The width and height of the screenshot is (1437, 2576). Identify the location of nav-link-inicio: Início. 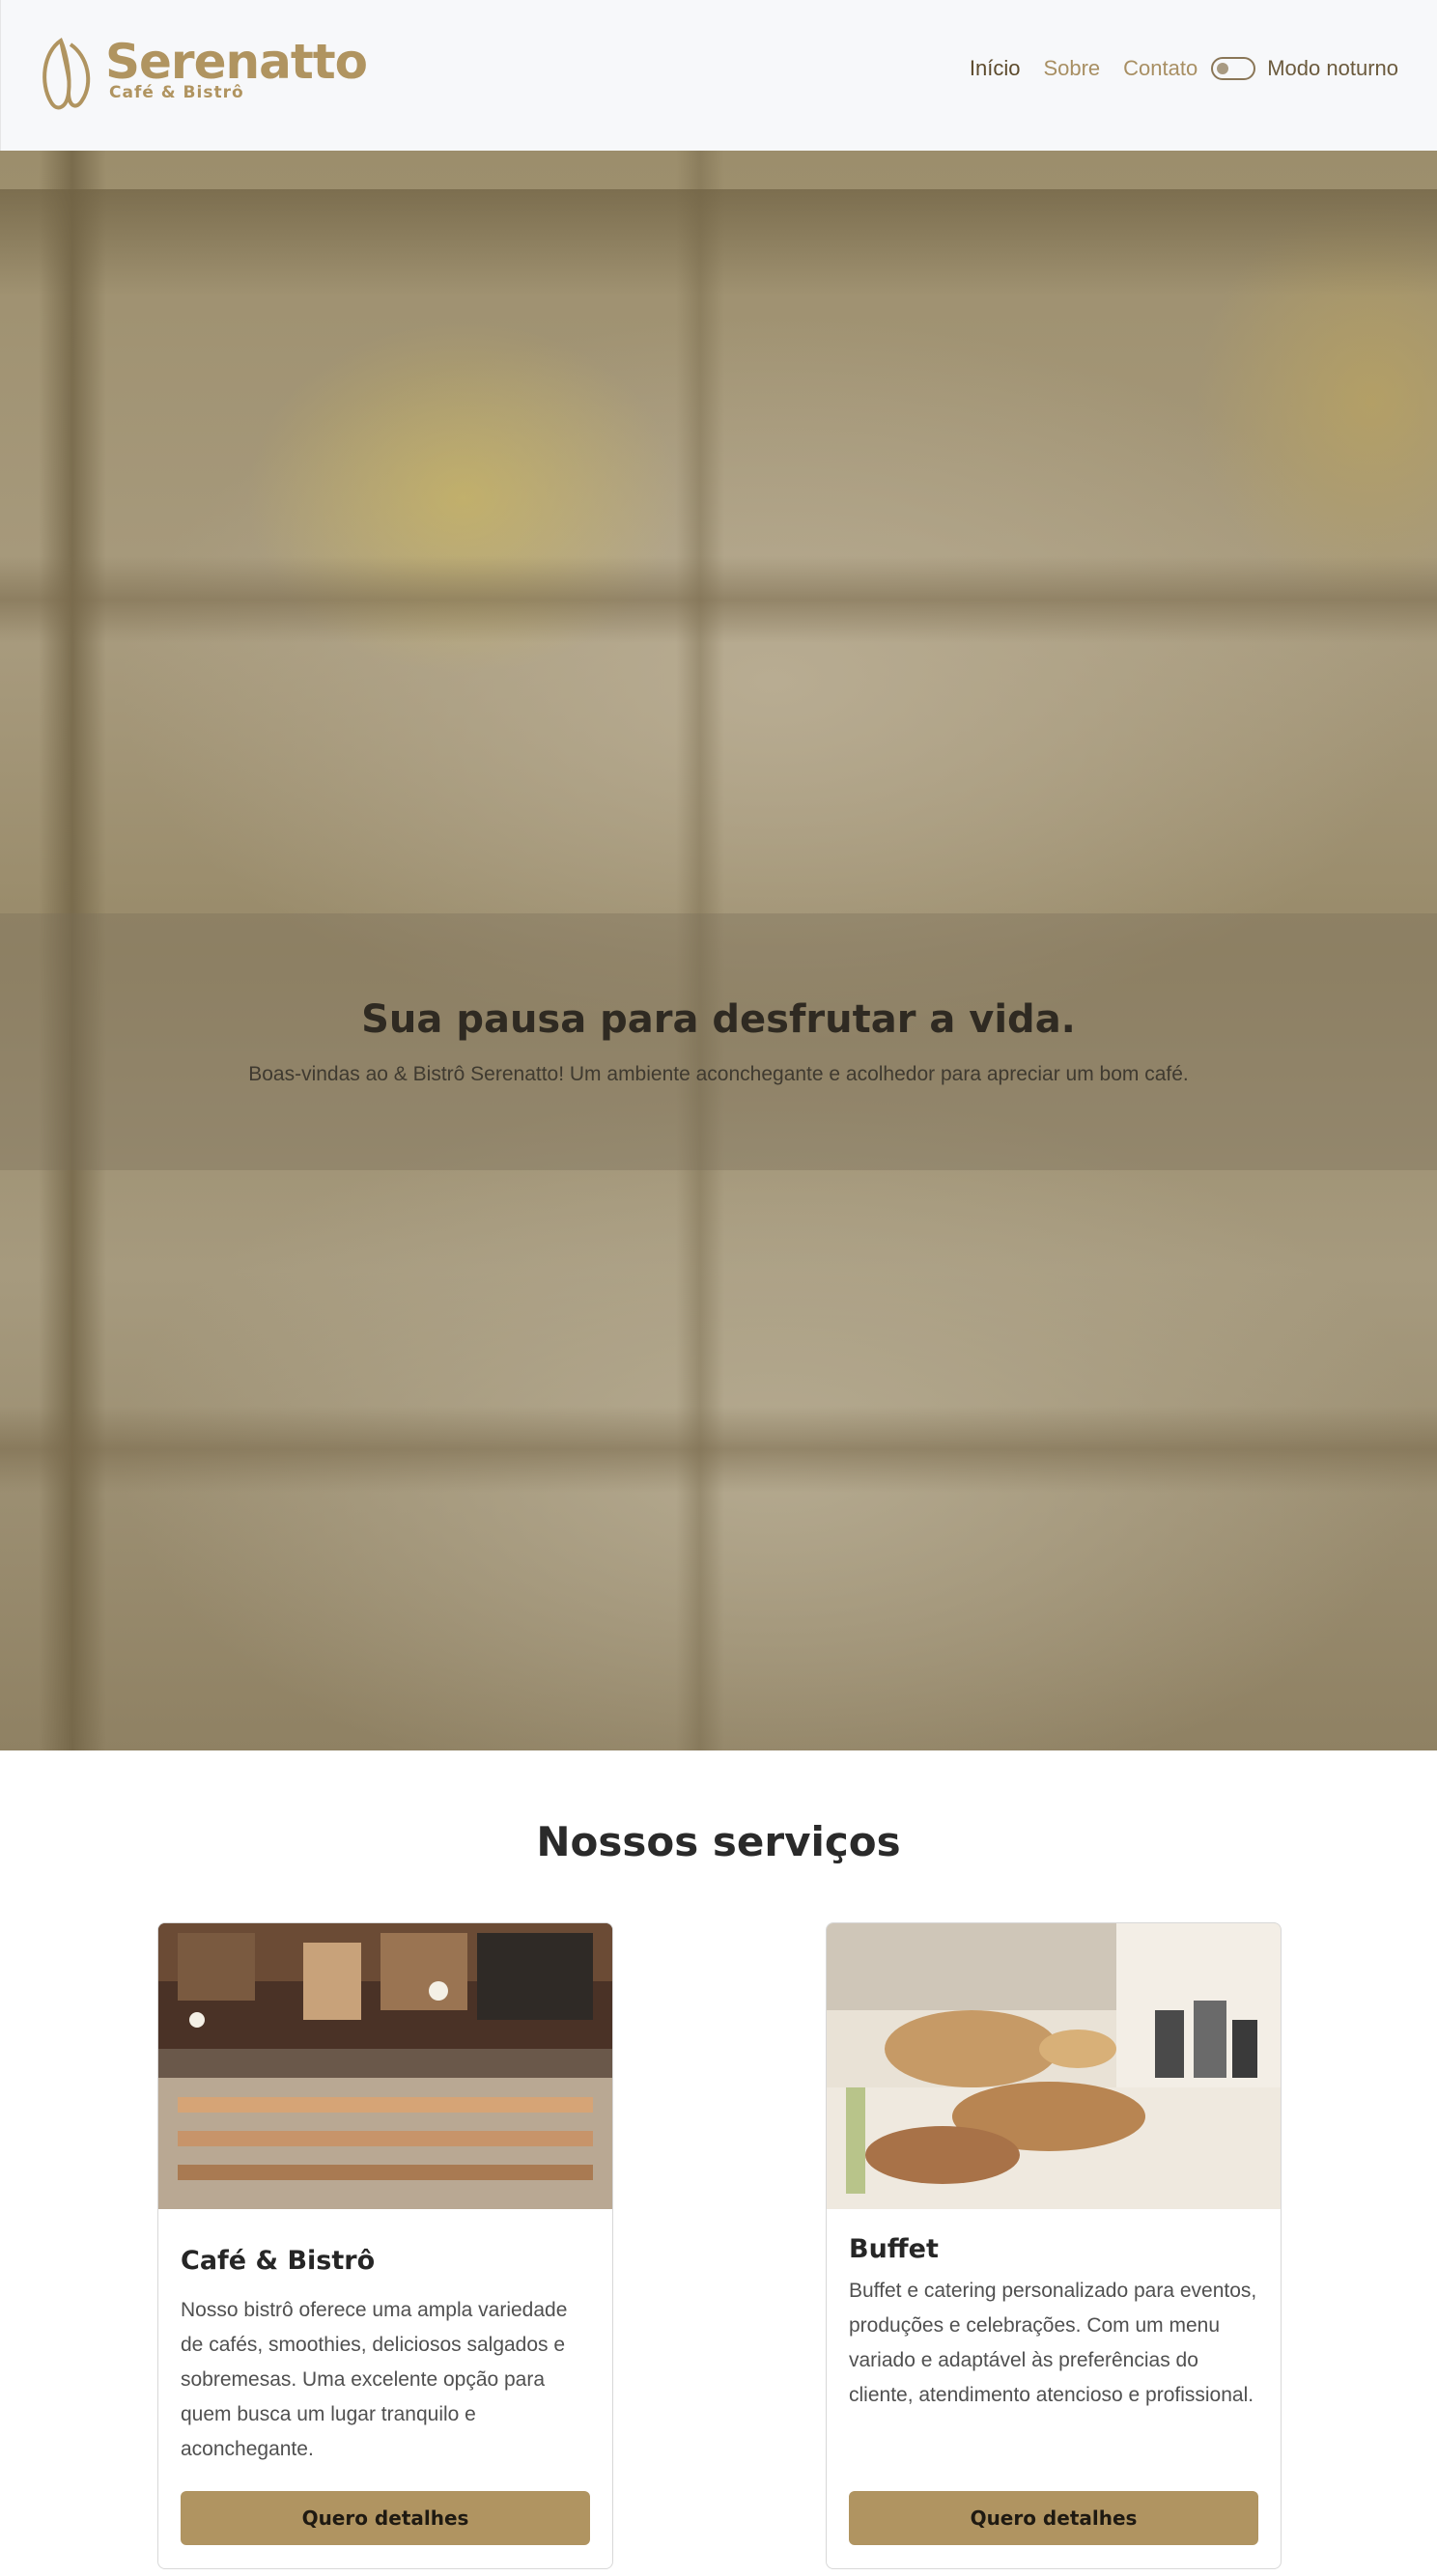
(995, 69).